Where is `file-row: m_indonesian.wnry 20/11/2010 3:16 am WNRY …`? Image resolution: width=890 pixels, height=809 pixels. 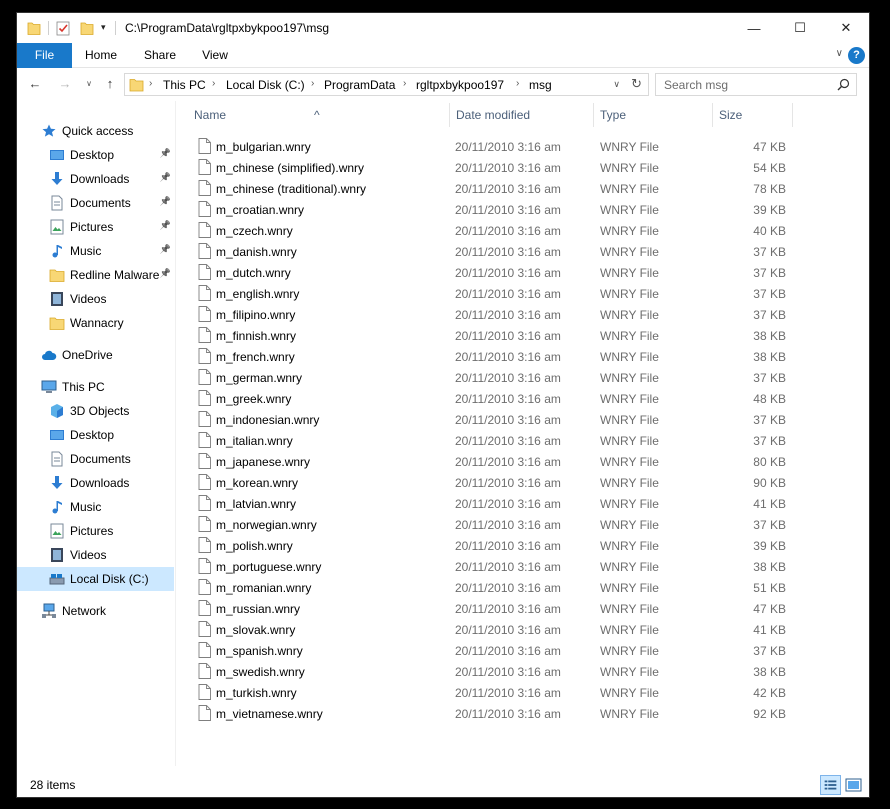 file-row: m_indonesian.wnry 20/11/2010 3:16 am WNRY … is located at coordinates (522, 419).